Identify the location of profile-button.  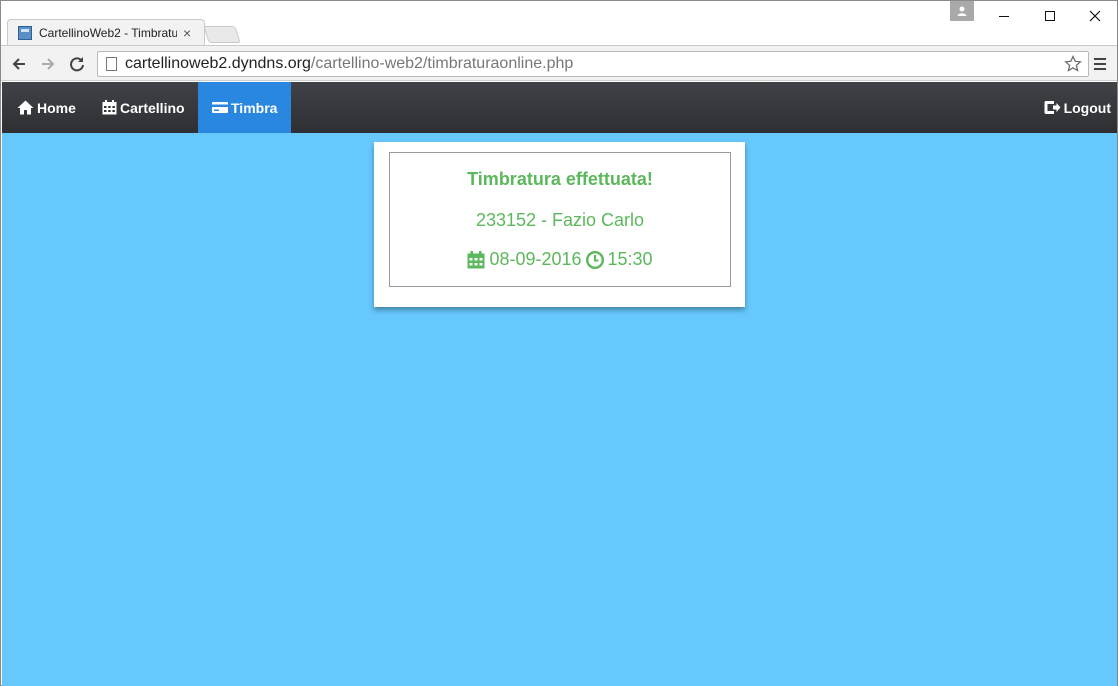
(962, 11).